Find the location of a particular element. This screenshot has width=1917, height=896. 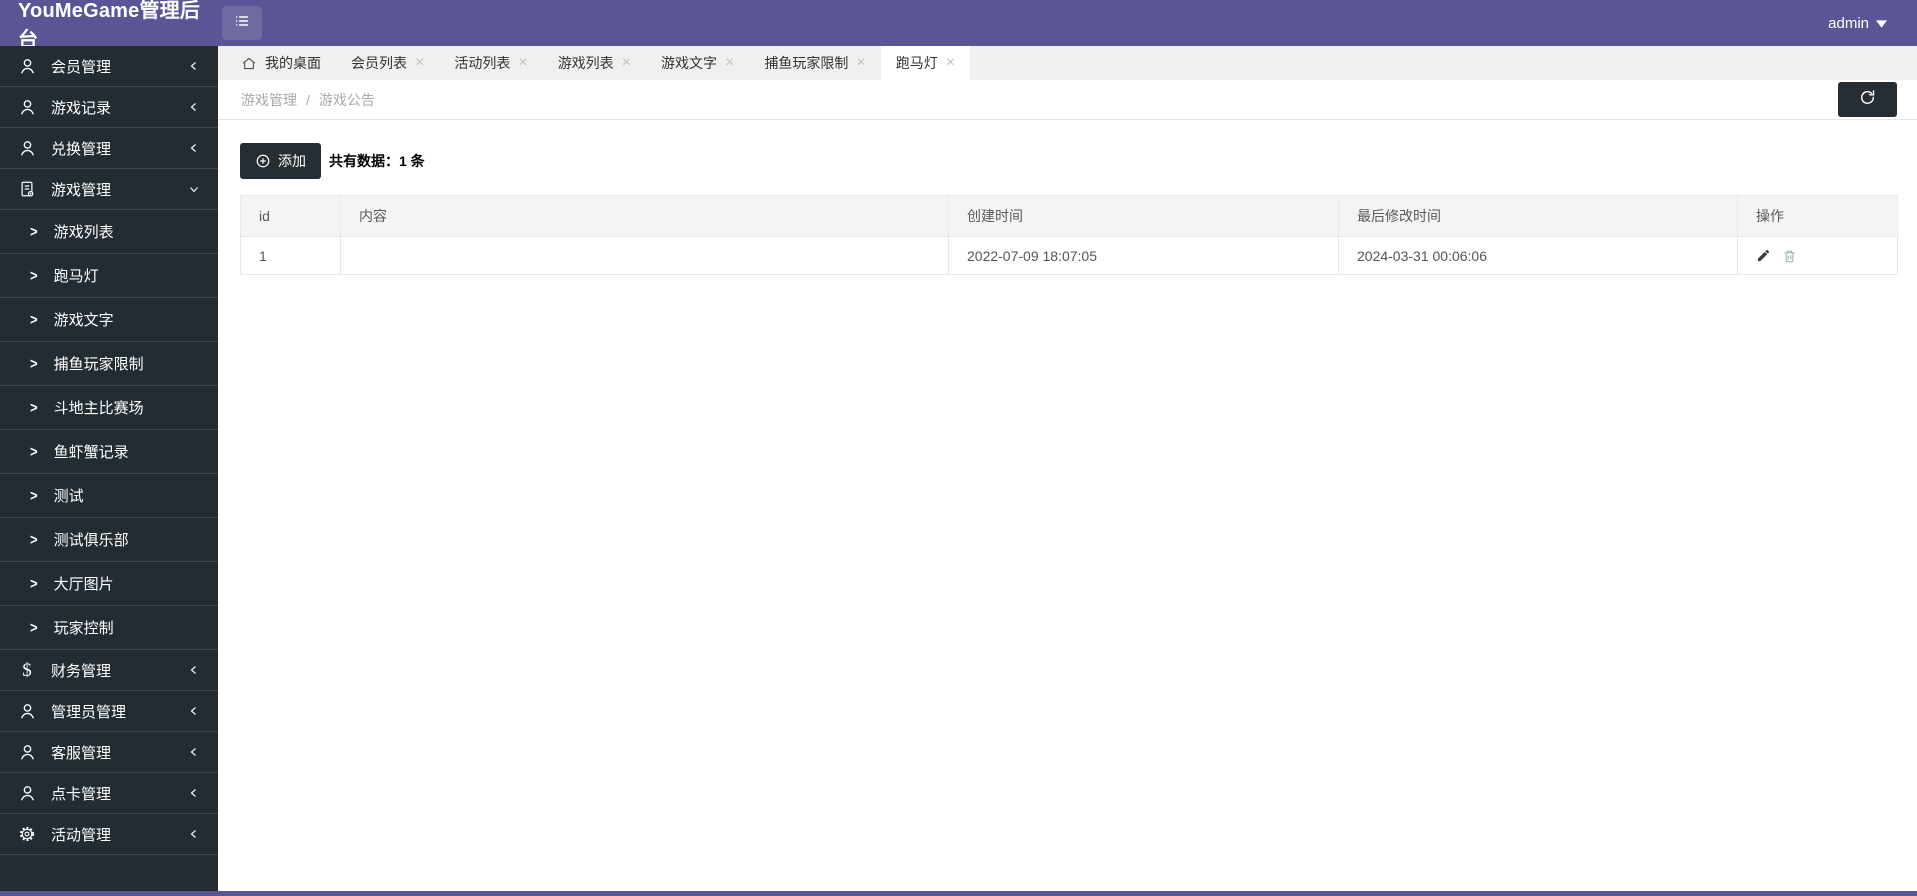

sidebar-subitem-label: 鱼虾蟹记录 is located at coordinates (91, 452).